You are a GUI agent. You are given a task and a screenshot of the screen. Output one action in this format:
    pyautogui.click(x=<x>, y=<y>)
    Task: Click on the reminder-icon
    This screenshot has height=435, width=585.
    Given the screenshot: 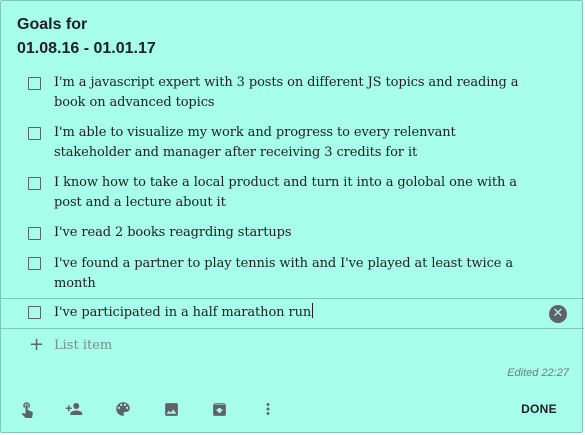 What is the action you would take?
    pyautogui.click(x=27, y=409)
    